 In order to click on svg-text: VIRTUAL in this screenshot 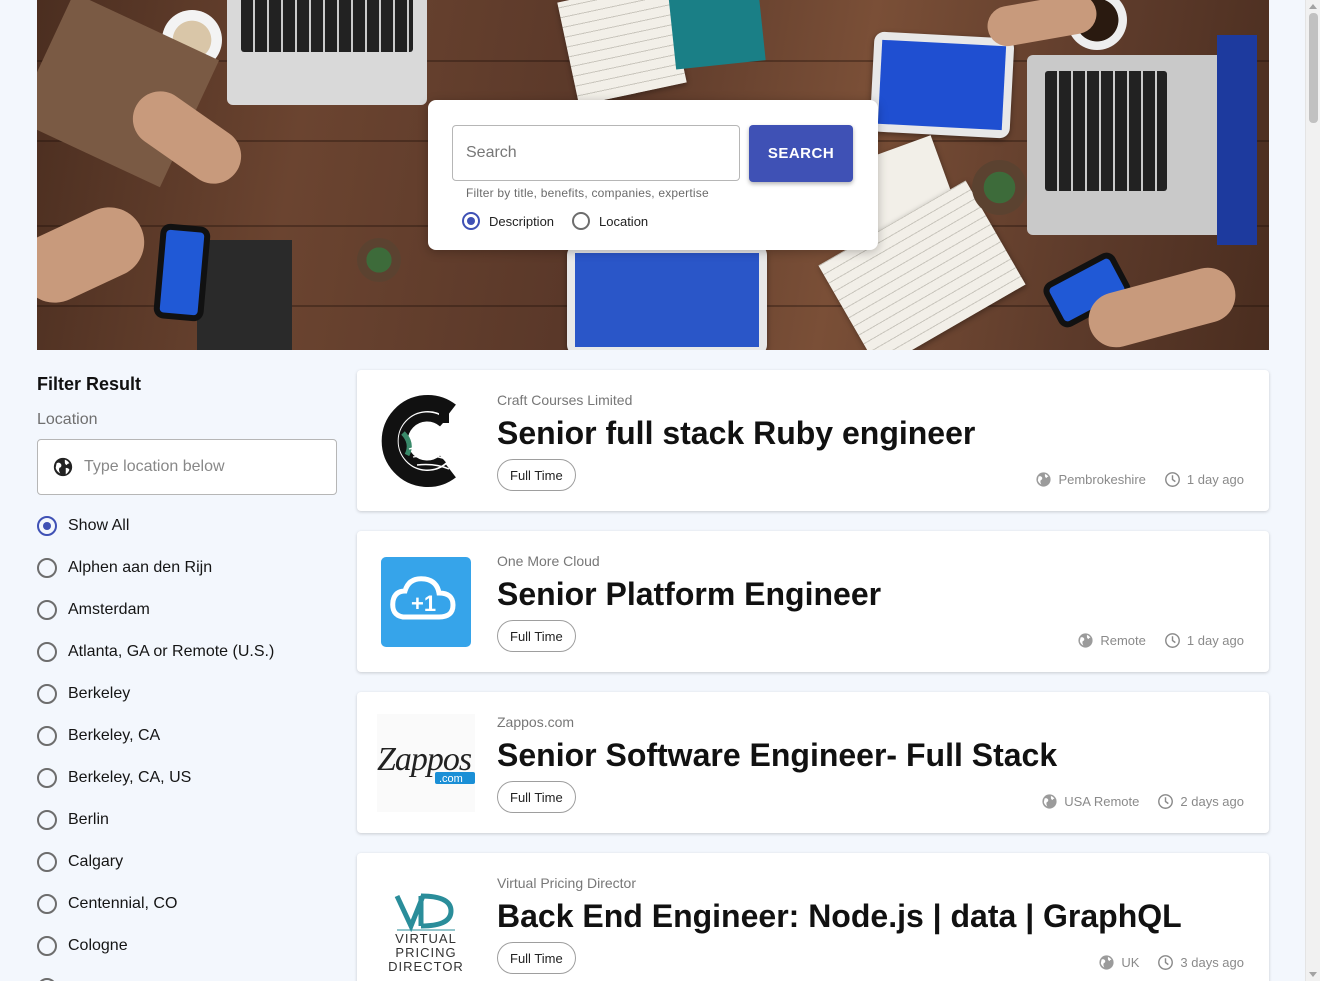, I will do `click(426, 938)`.